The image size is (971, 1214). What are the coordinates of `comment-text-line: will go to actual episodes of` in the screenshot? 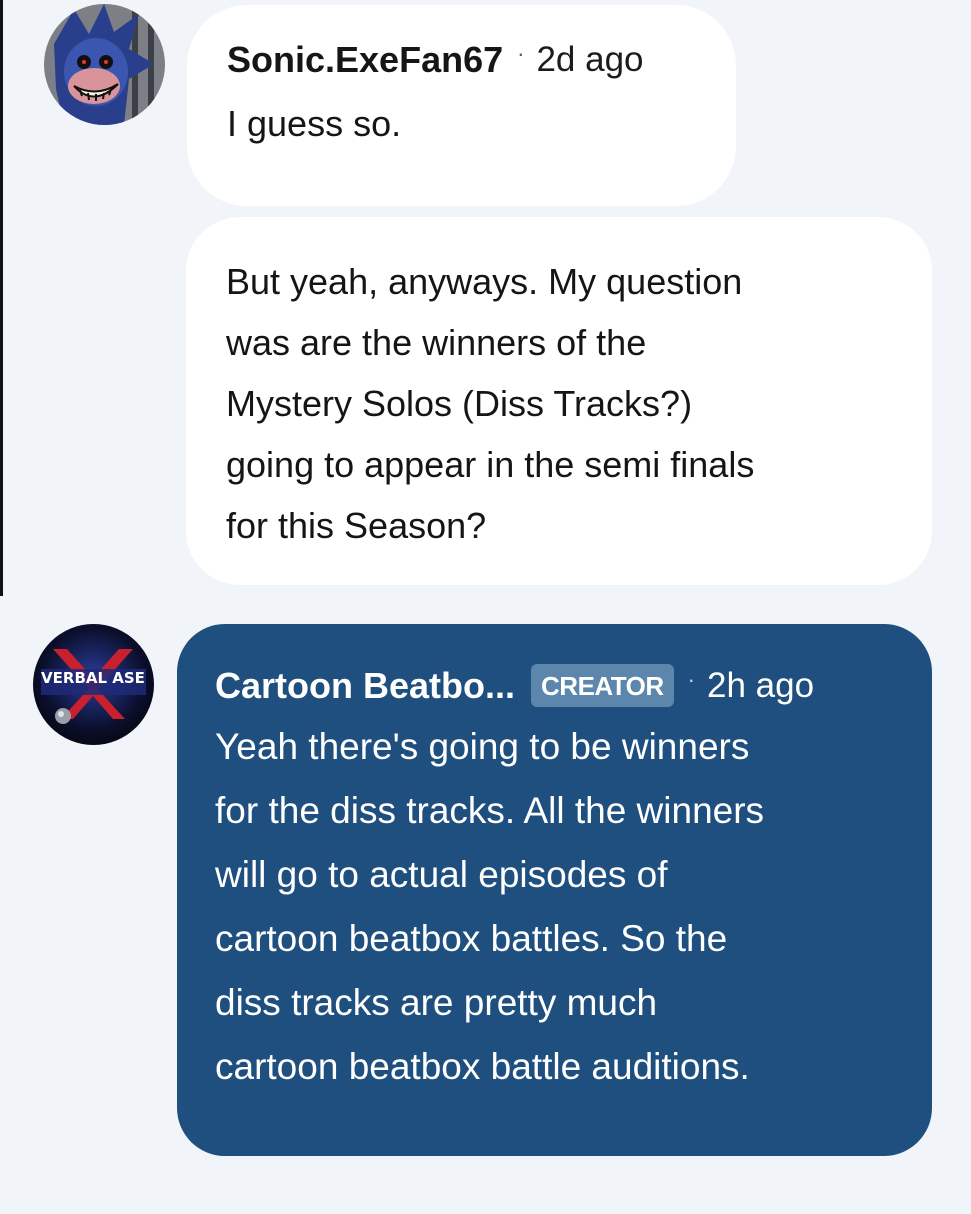 It's located at (441, 874).